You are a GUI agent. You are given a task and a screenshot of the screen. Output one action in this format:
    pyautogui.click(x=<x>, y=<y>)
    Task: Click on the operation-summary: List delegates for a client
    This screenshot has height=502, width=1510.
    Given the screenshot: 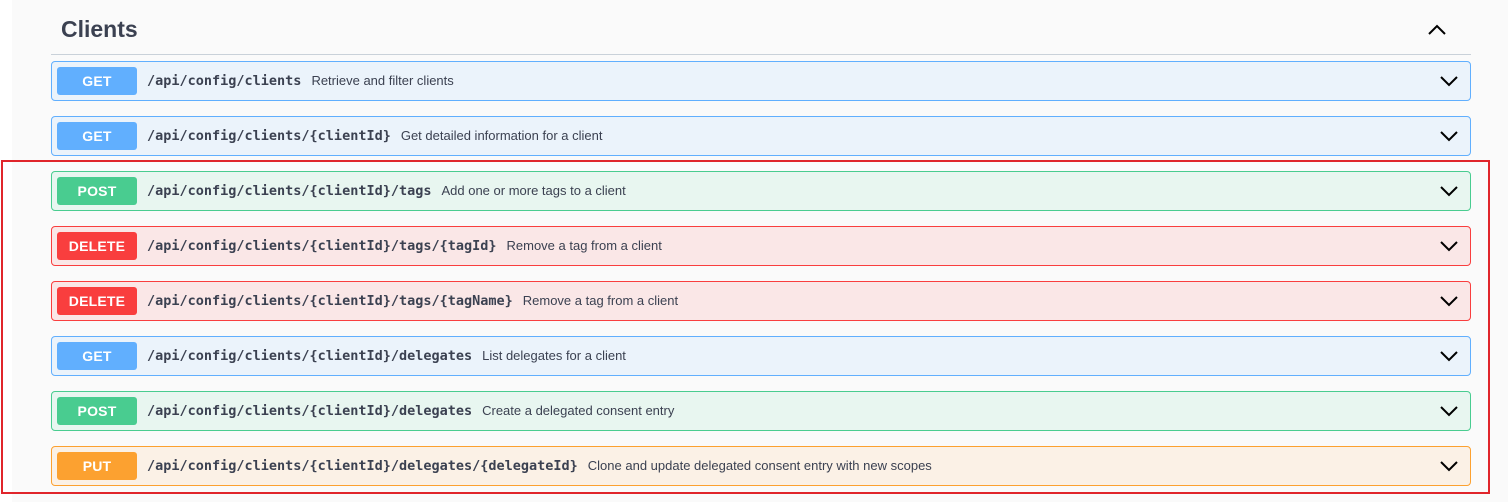 What is the action you would take?
    pyautogui.click(x=554, y=355)
    